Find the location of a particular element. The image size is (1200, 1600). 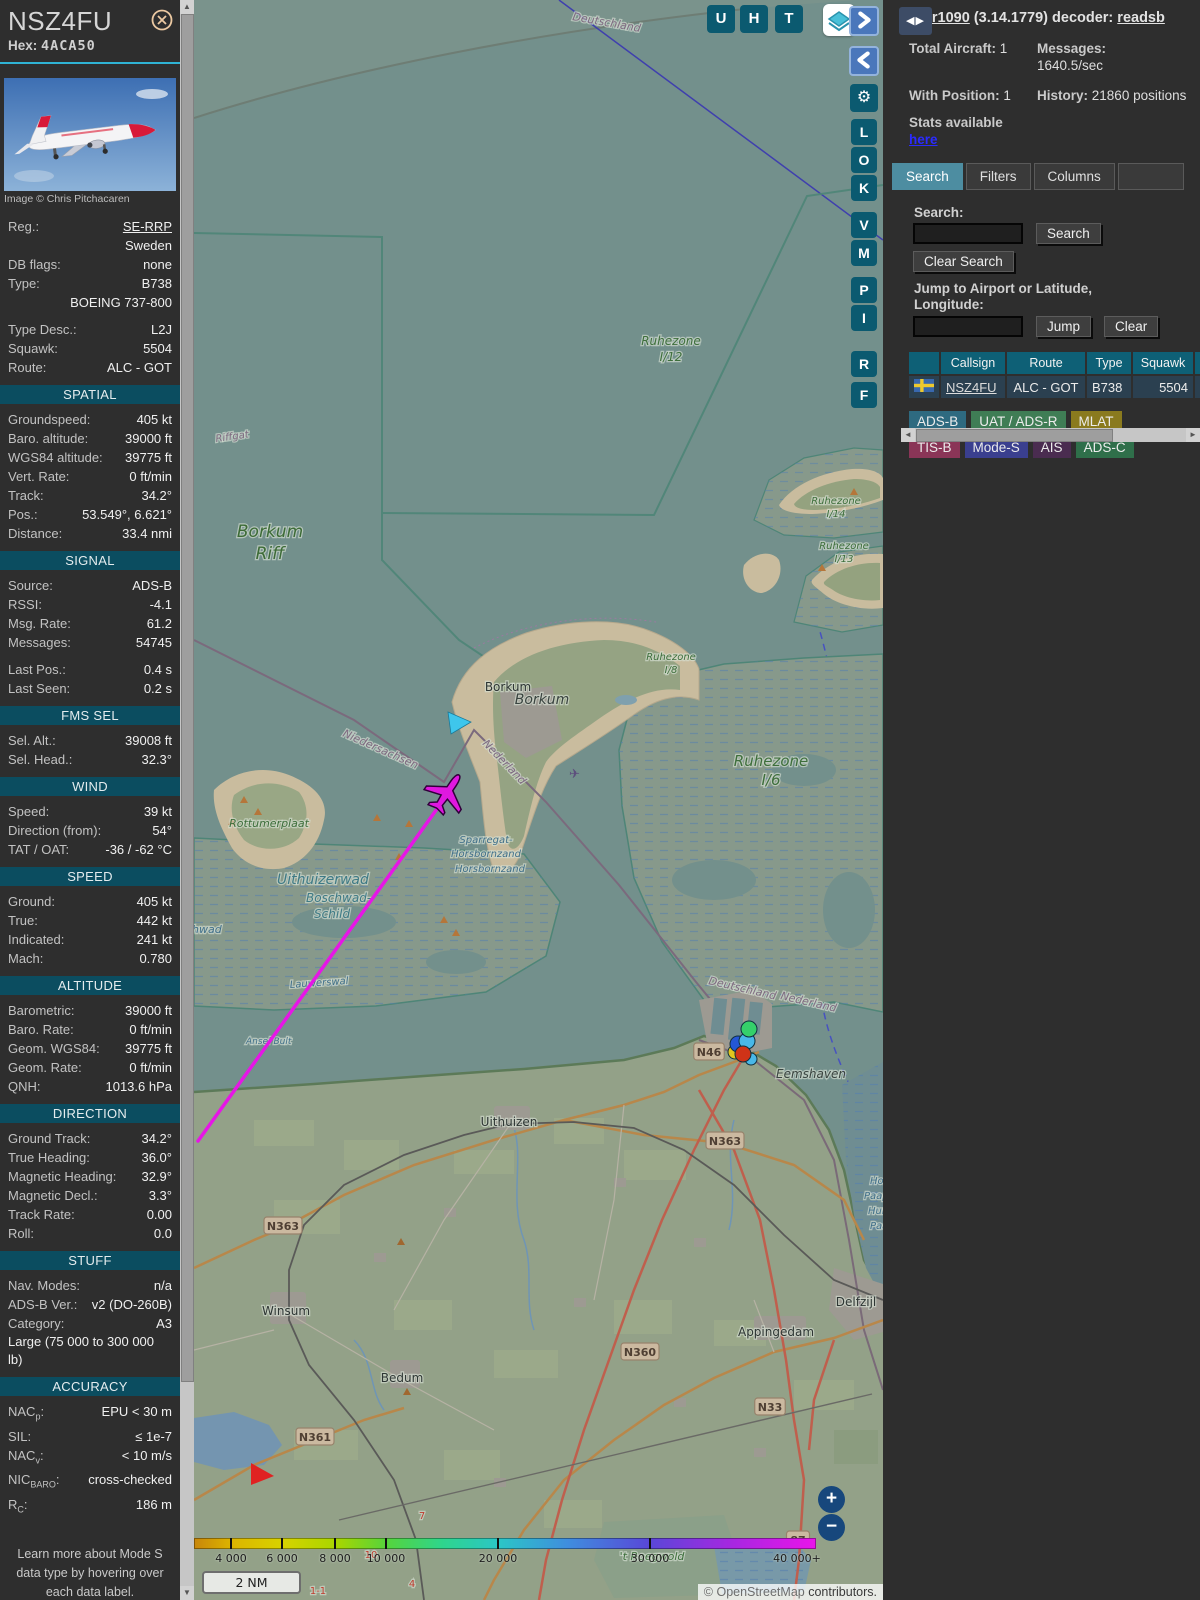

map-button-i: I is located at coordinates (864, 318).